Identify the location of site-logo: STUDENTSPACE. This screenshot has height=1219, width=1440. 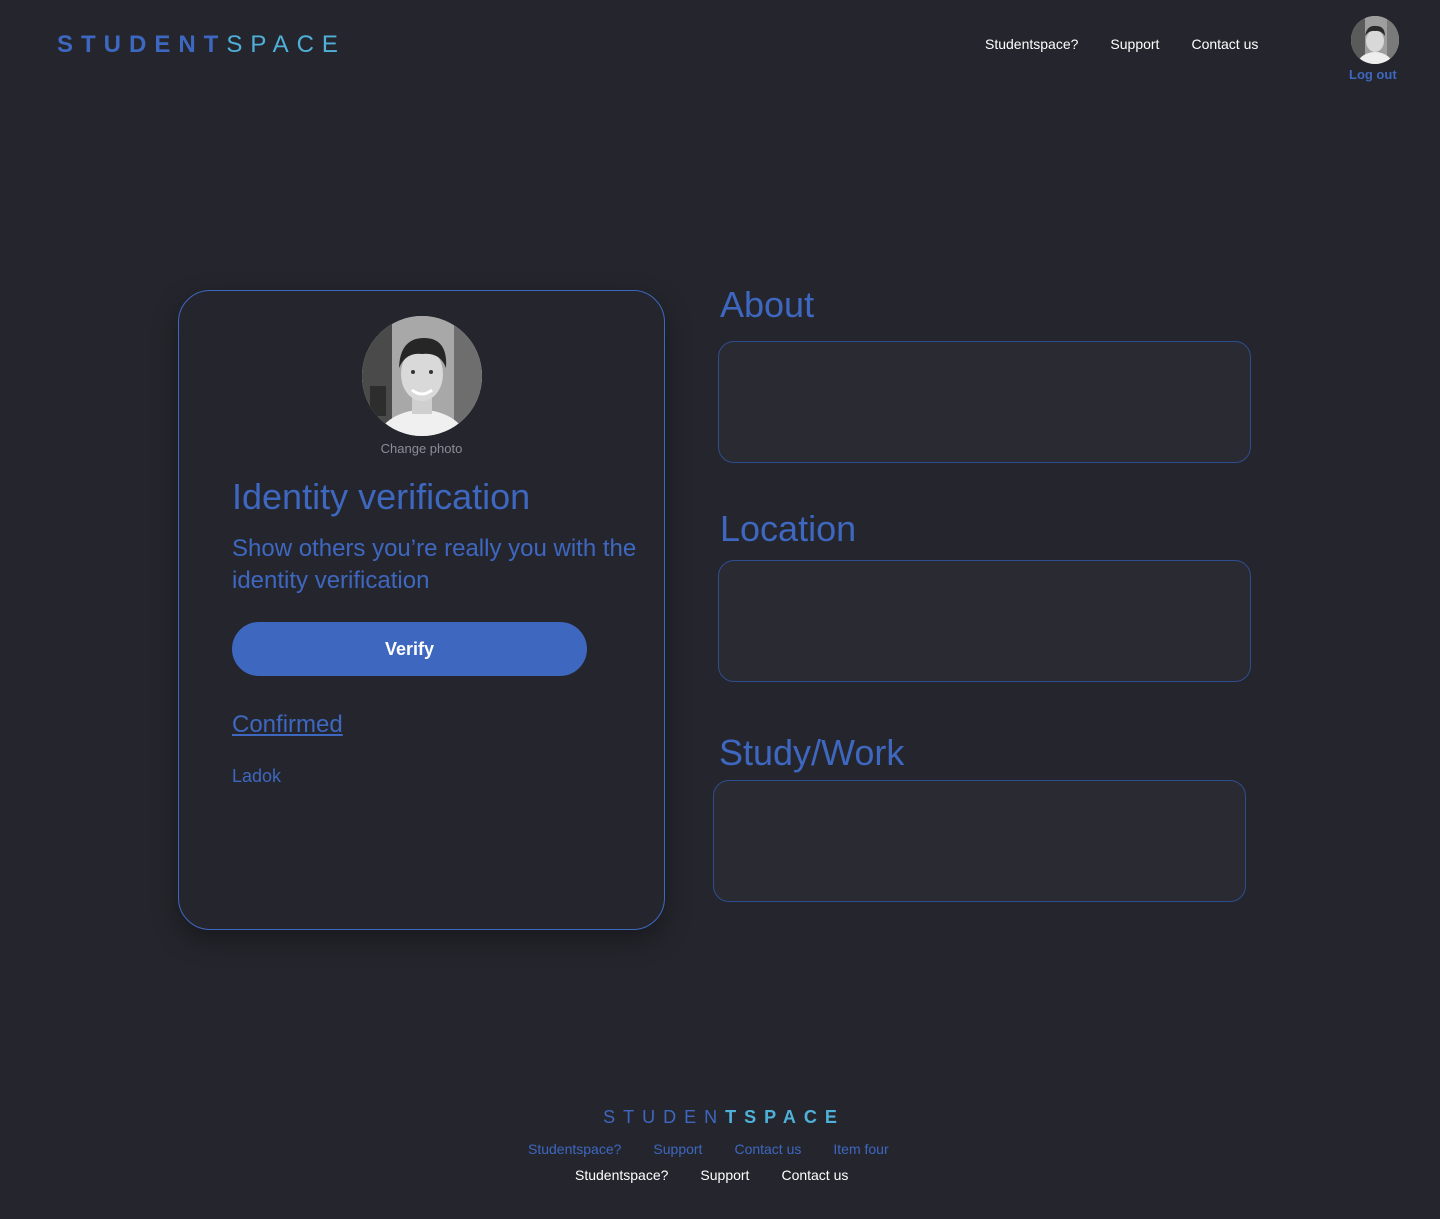
(201, 45).